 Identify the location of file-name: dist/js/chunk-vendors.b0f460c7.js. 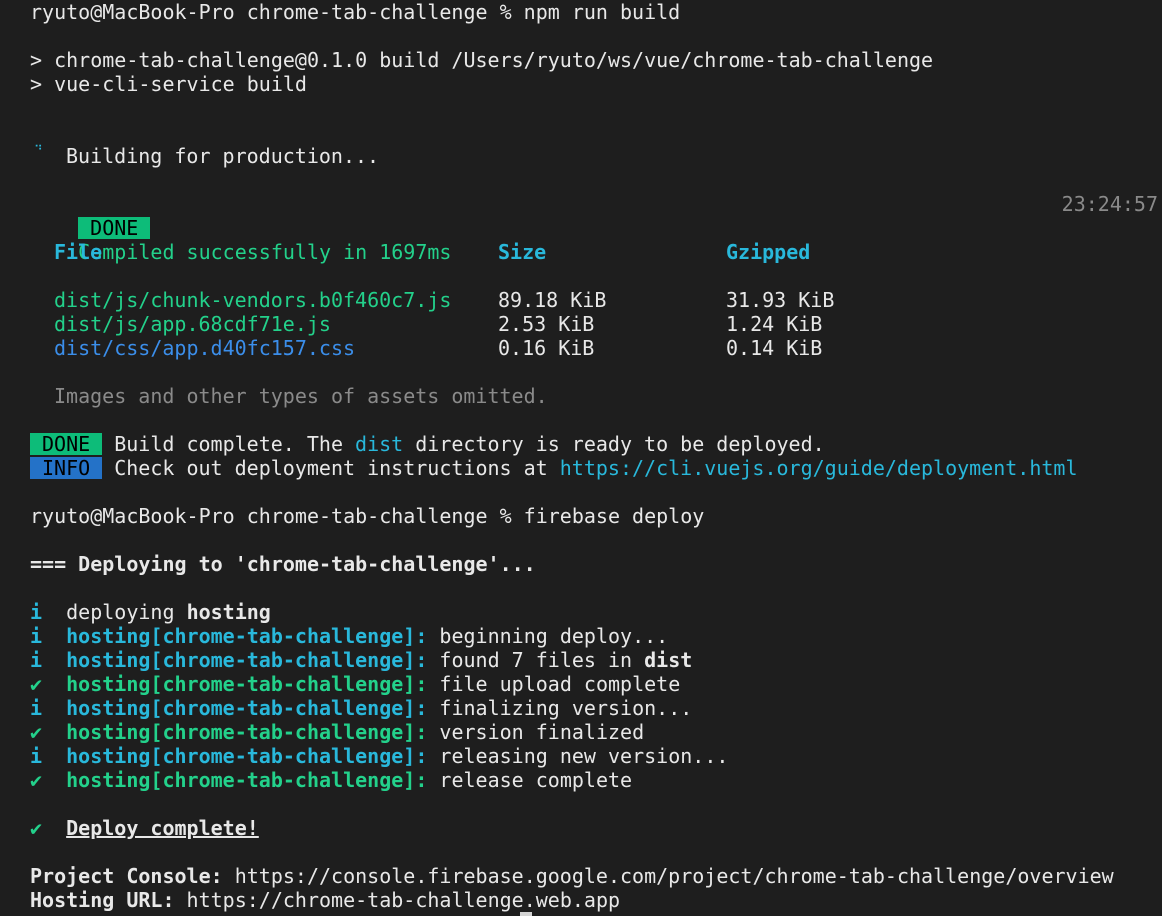
(253, 300).